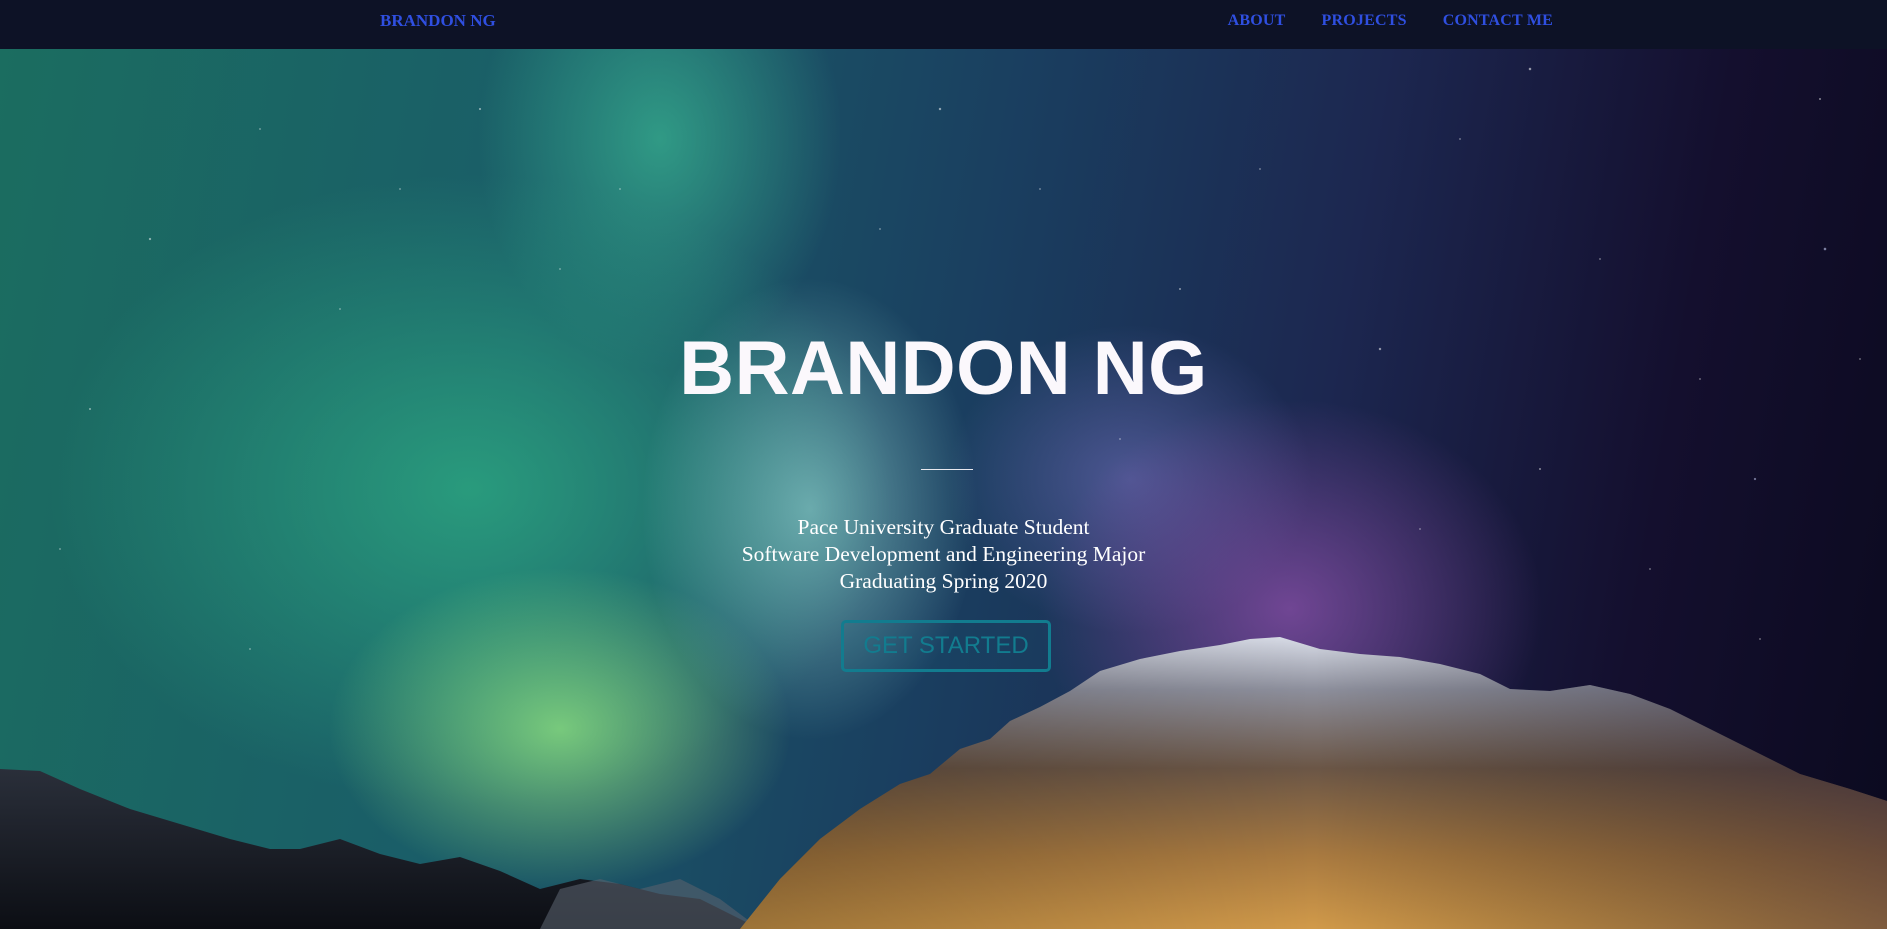  I want to click on nav-link-contact: CONTACT ME, so click(1498, 21).